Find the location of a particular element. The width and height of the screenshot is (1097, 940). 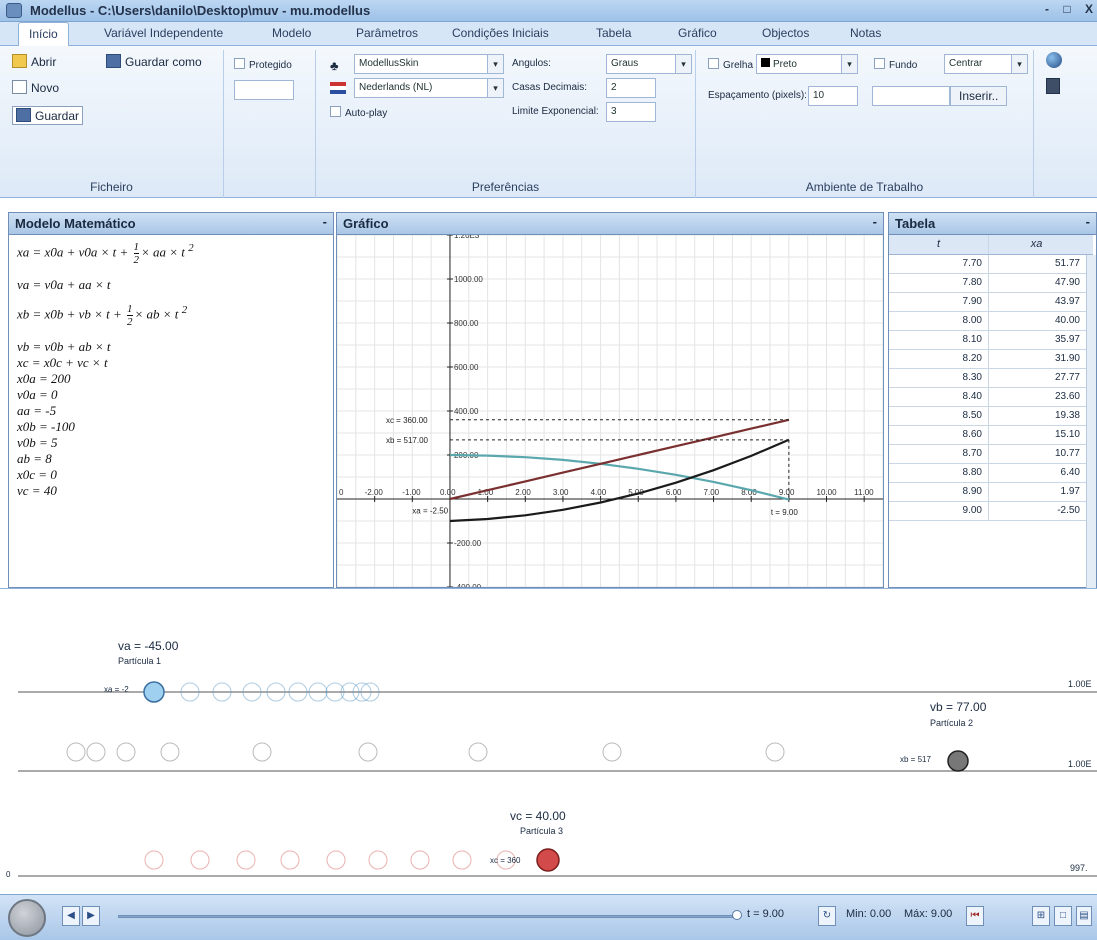

language-select: Nederlands (NL) ▾ is located at coordinates (429, 88).